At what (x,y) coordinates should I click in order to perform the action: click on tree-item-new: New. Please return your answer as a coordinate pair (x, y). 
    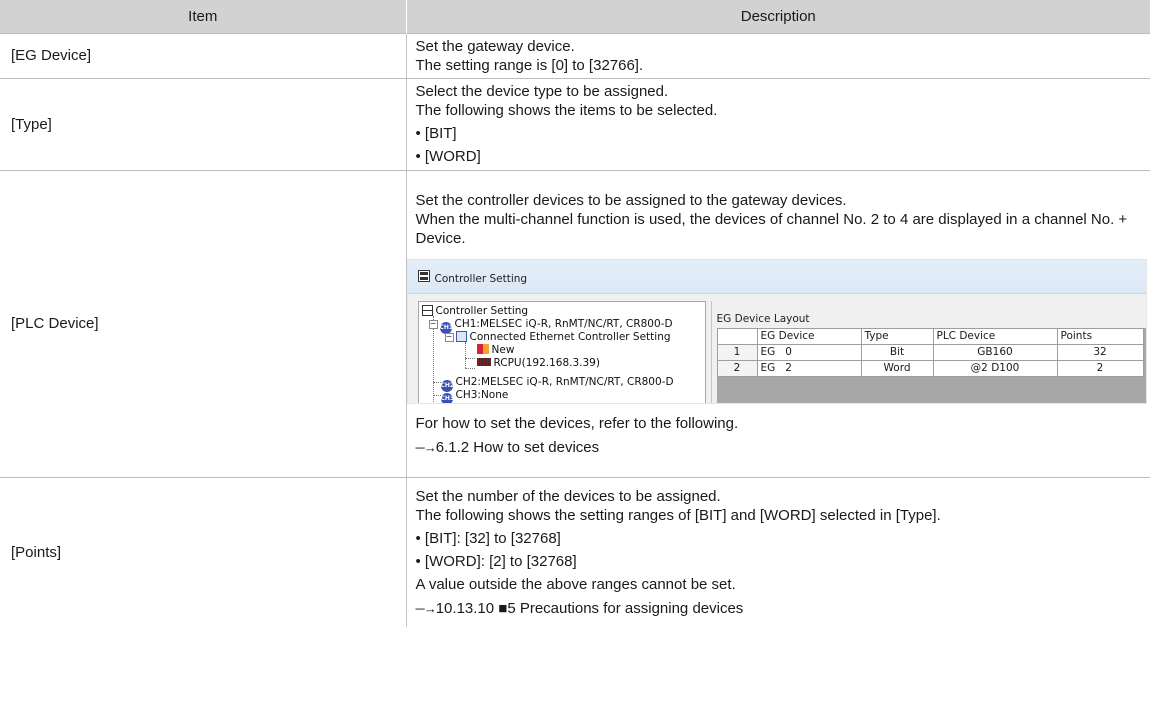
    Looking at the image, I should click on (495, 349).